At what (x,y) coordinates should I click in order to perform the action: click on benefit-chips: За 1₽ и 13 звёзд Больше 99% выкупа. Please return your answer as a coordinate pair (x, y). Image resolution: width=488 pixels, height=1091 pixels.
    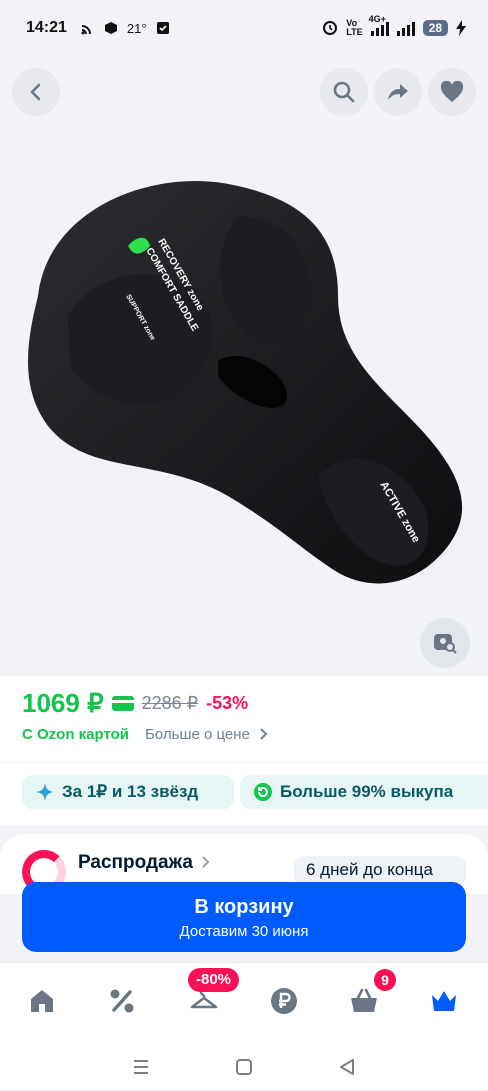
    Looking at the image, I should click on (244, 794).